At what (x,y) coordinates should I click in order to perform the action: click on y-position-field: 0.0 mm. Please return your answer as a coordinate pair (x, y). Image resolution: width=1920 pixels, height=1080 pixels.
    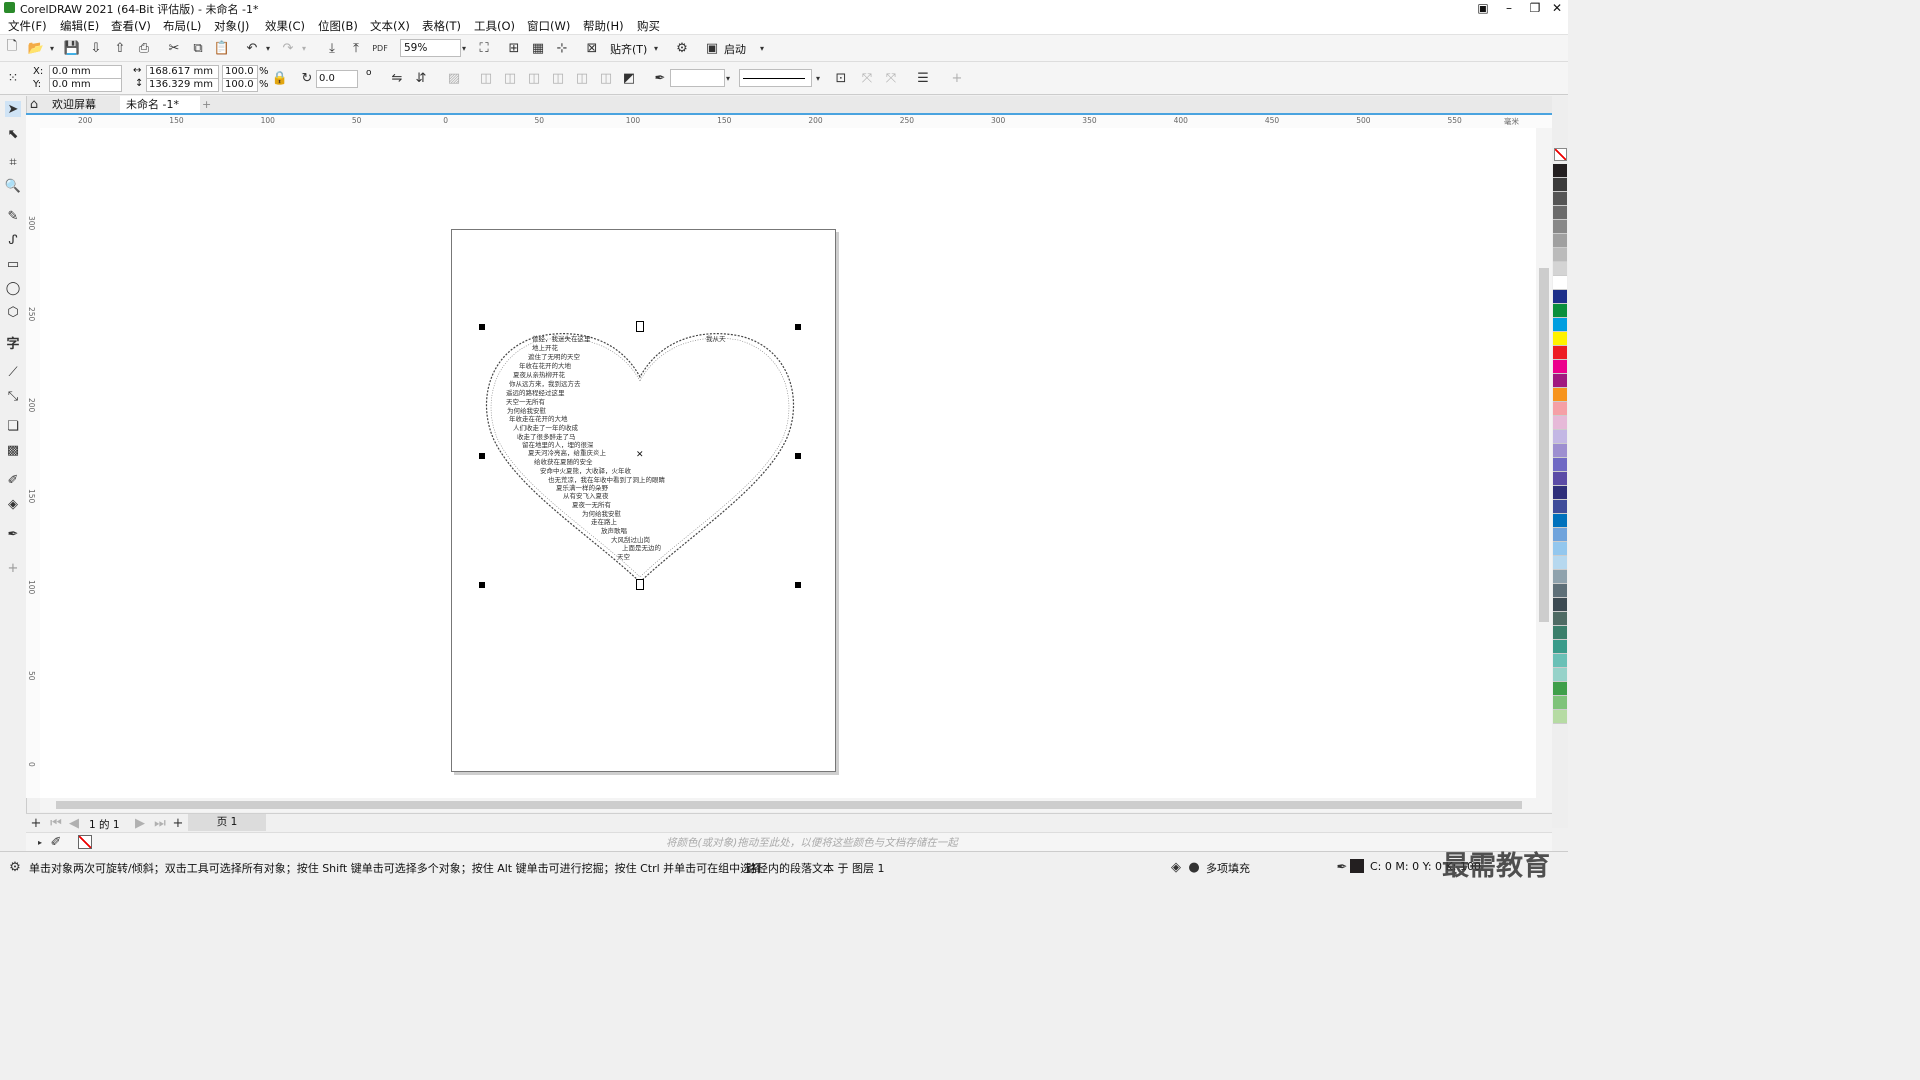
    Looking at the image, I should click on (85, 85).